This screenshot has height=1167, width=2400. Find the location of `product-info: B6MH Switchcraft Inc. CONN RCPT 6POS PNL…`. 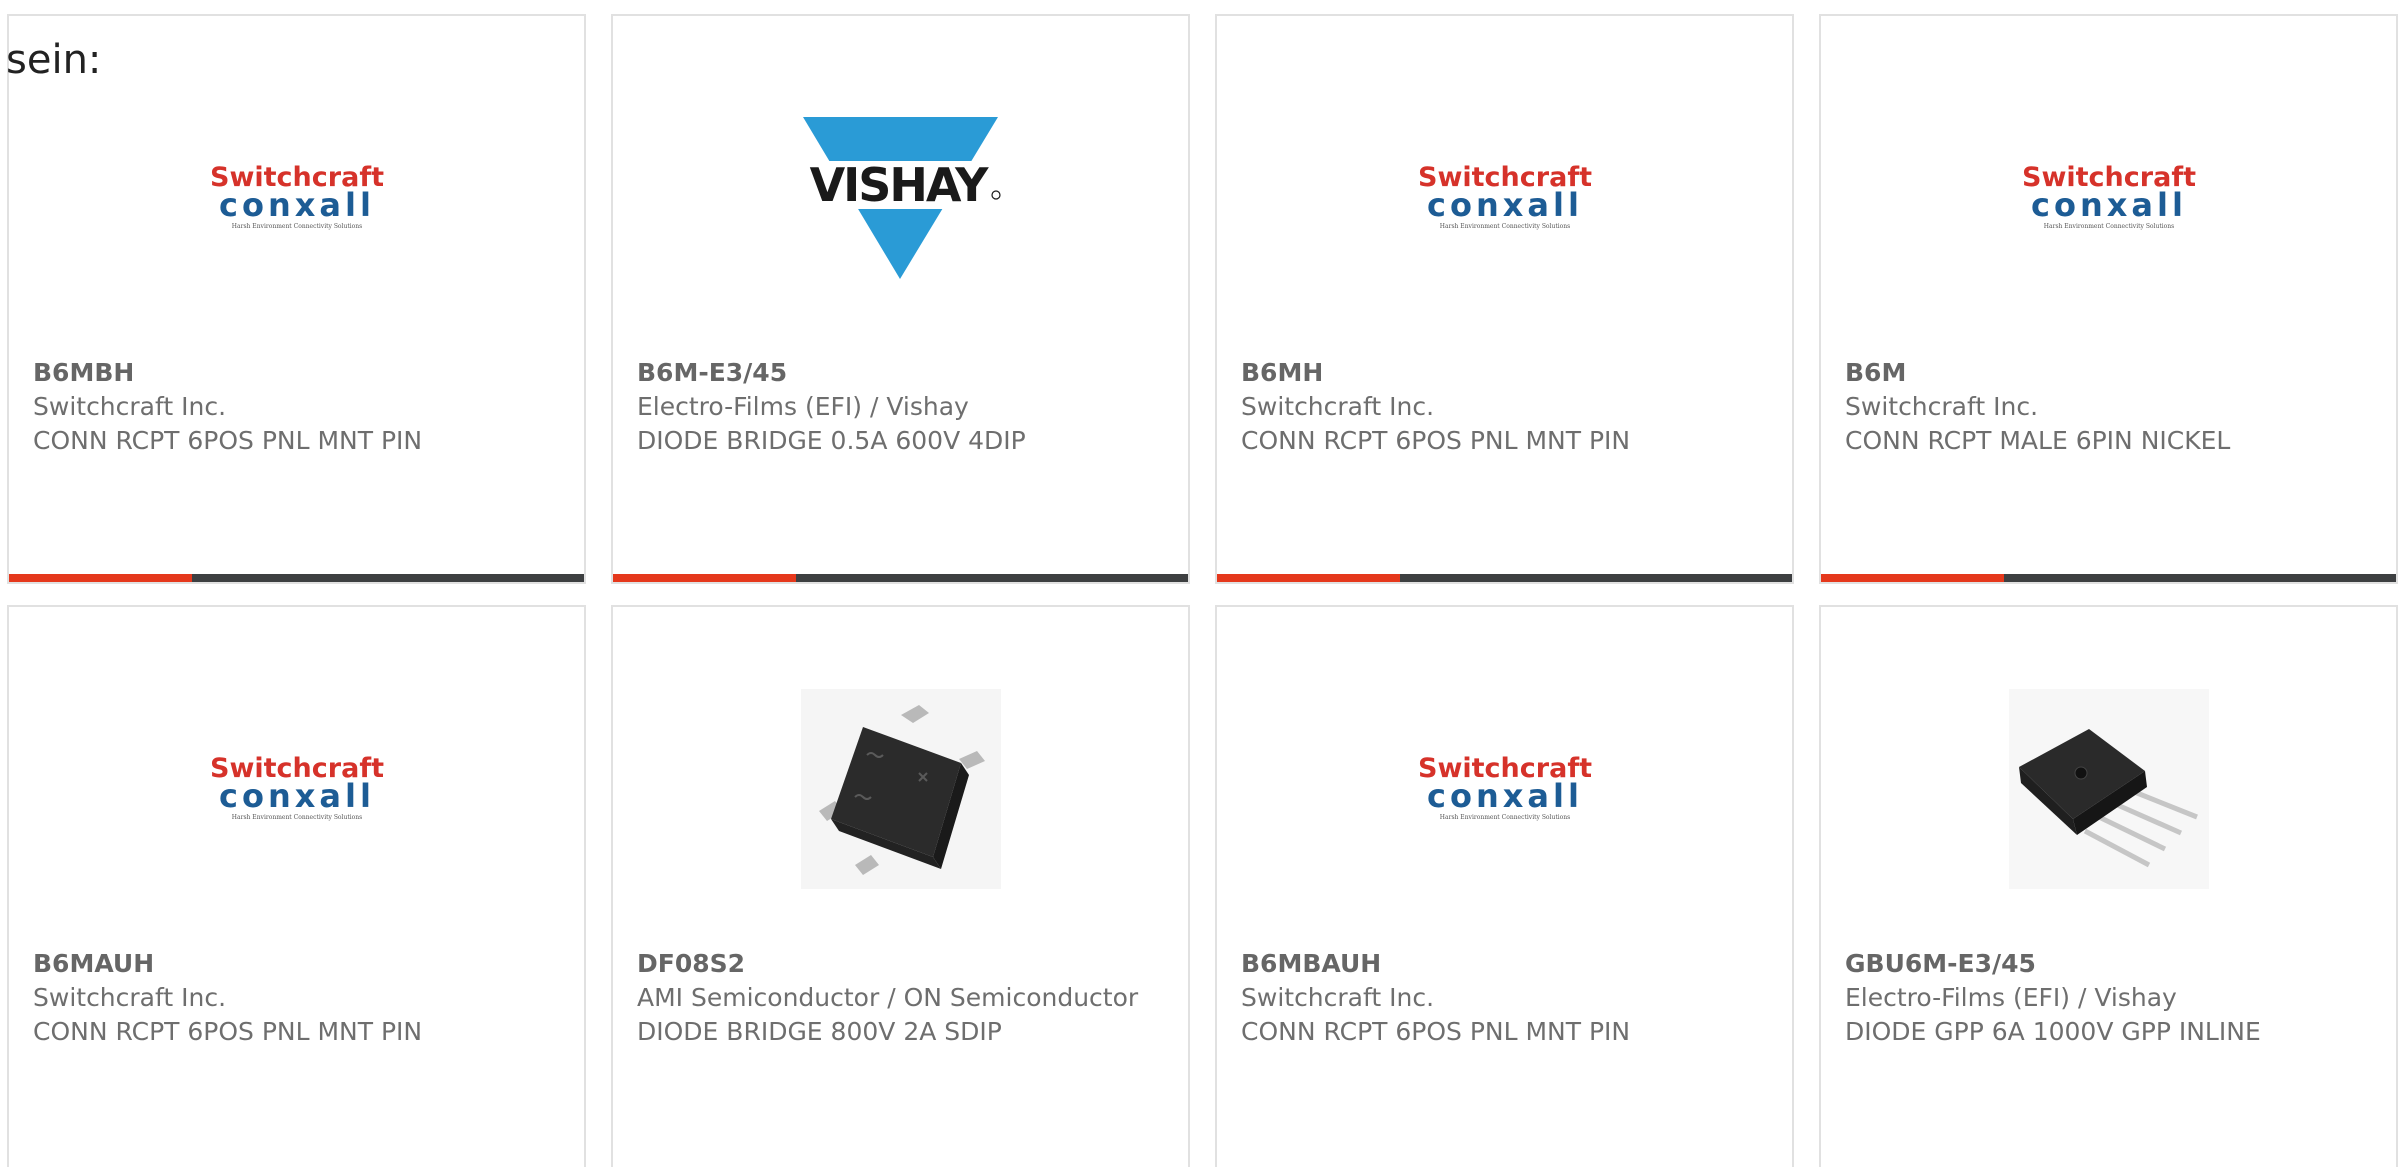

product-info: B6MH Switchcraft Inc. CONN RCPT 6POS PNL… is located at coordinates (1504, 407).